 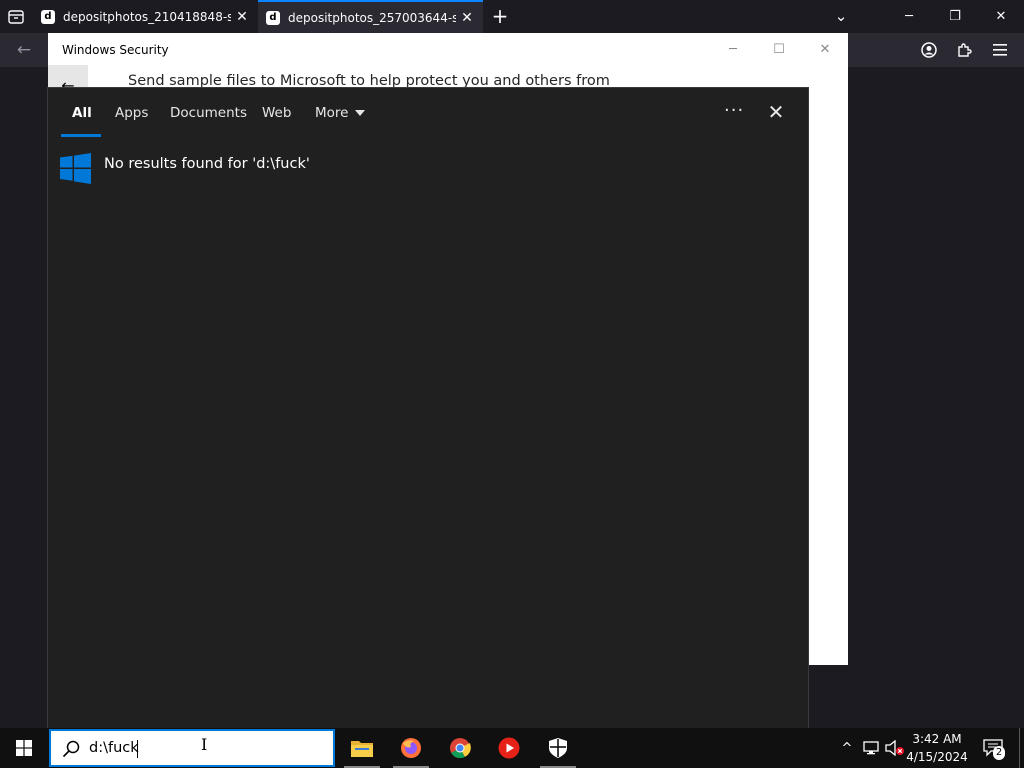 What do you see at coordinates (1021, 748) in the screenshot?
I see `show-desktop-button` at bounding box center [1021, 748].